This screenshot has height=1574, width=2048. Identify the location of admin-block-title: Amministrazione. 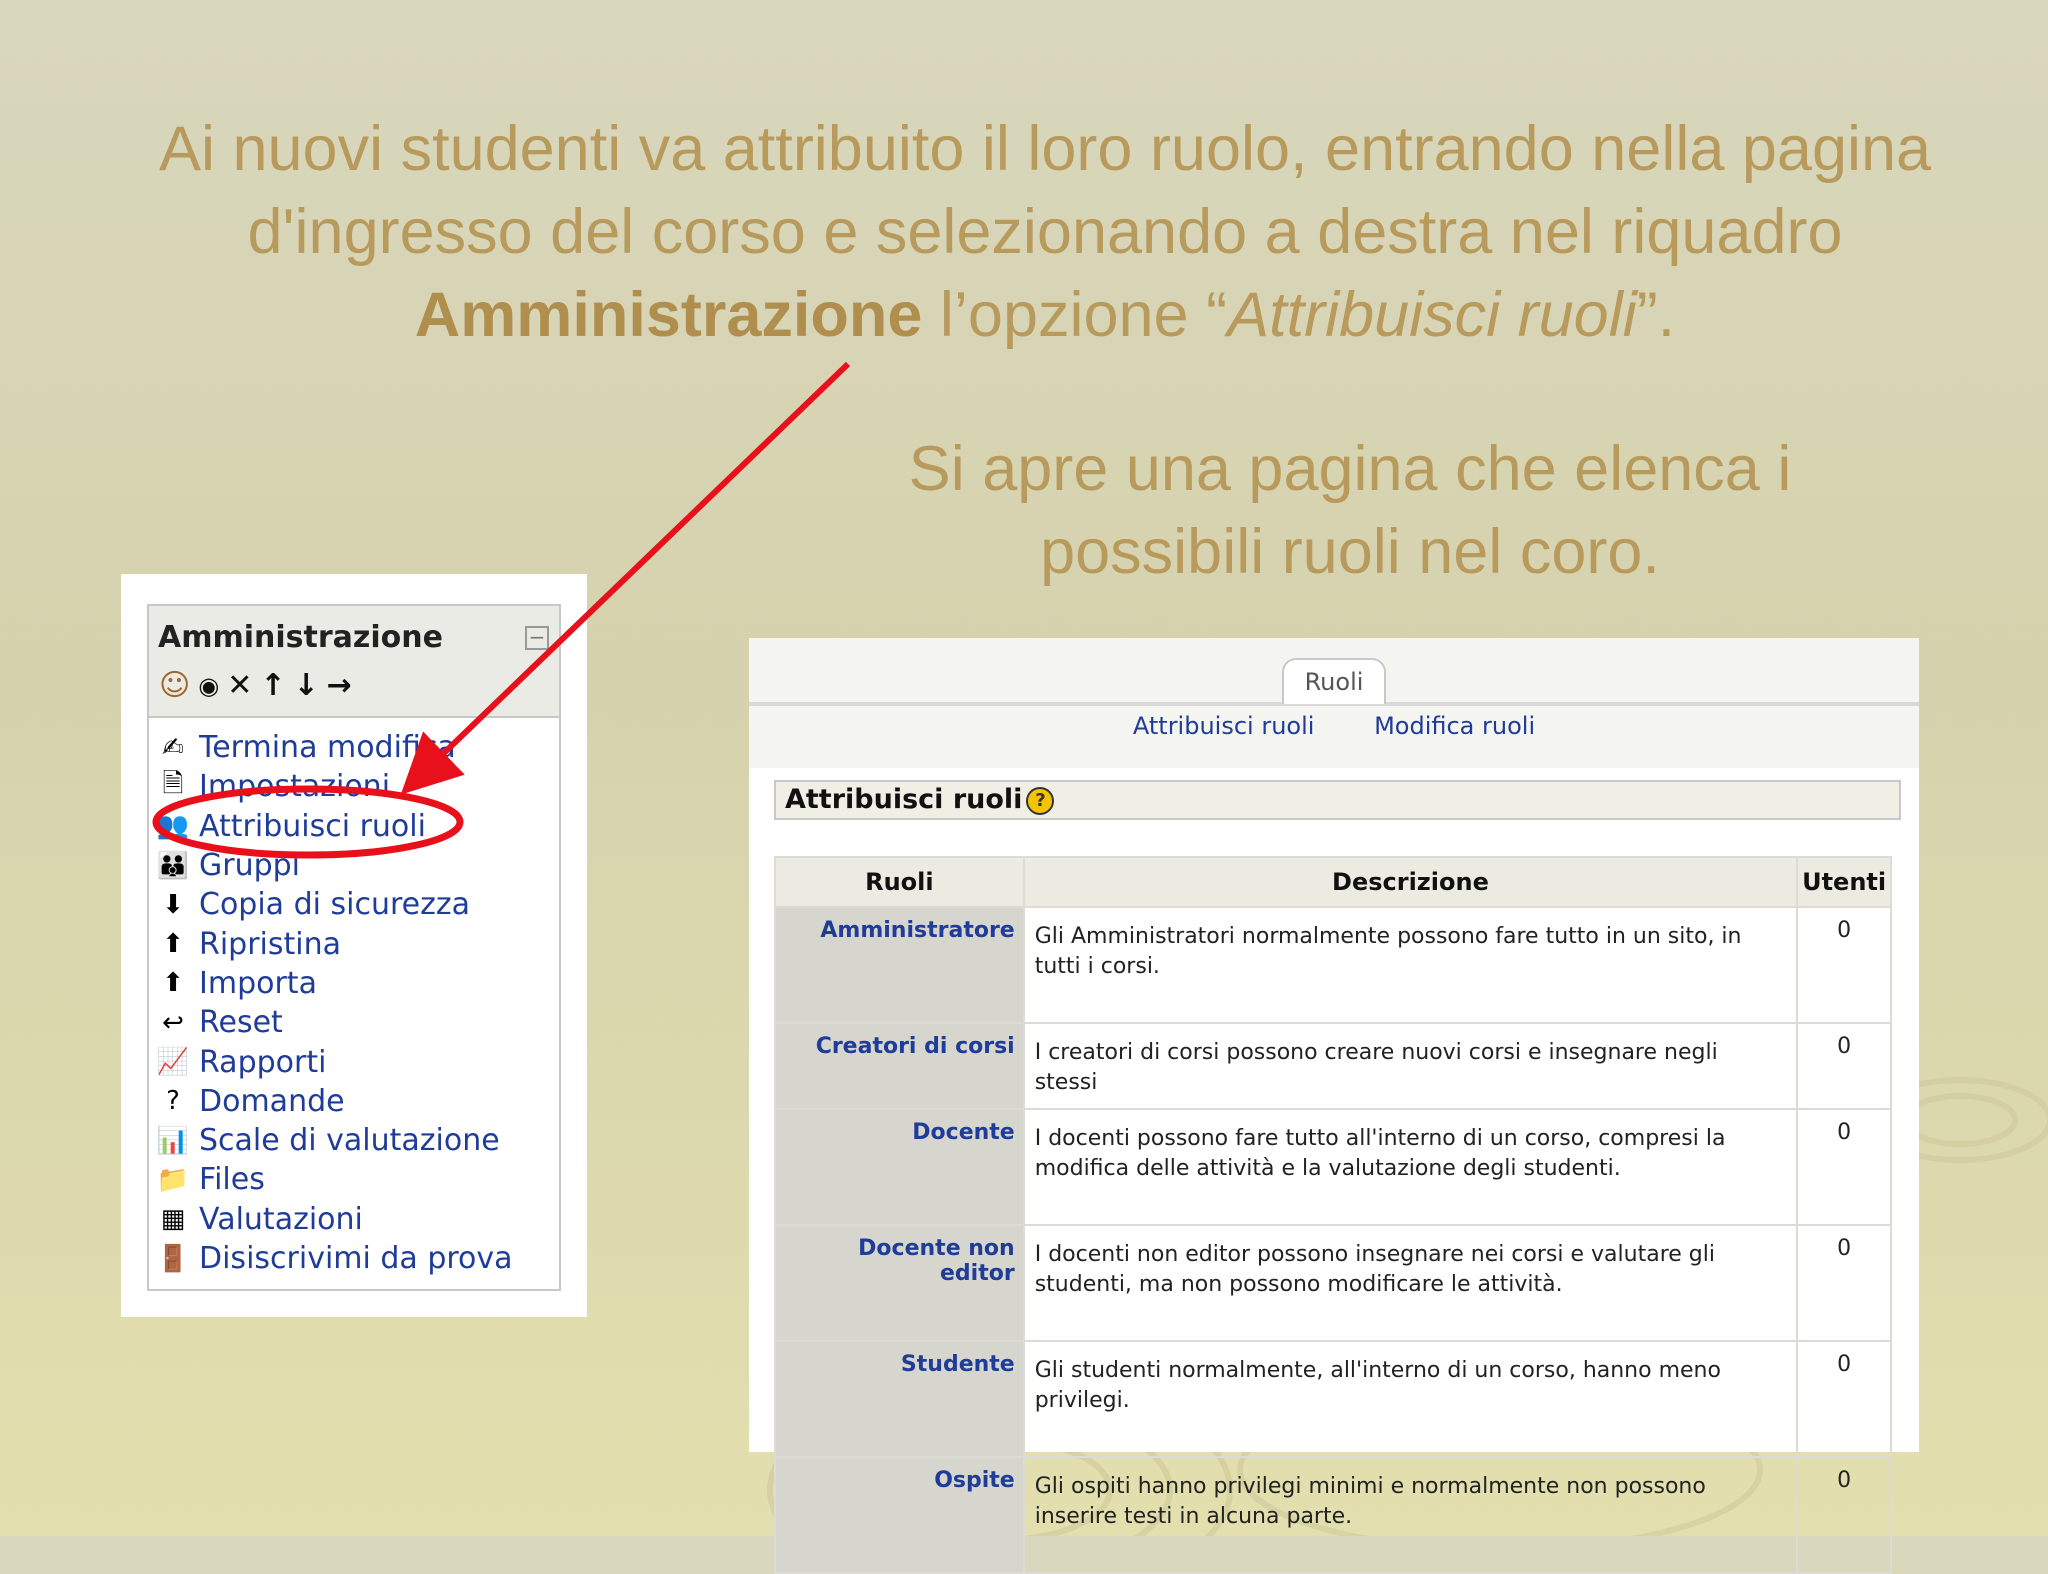
(300, 637).